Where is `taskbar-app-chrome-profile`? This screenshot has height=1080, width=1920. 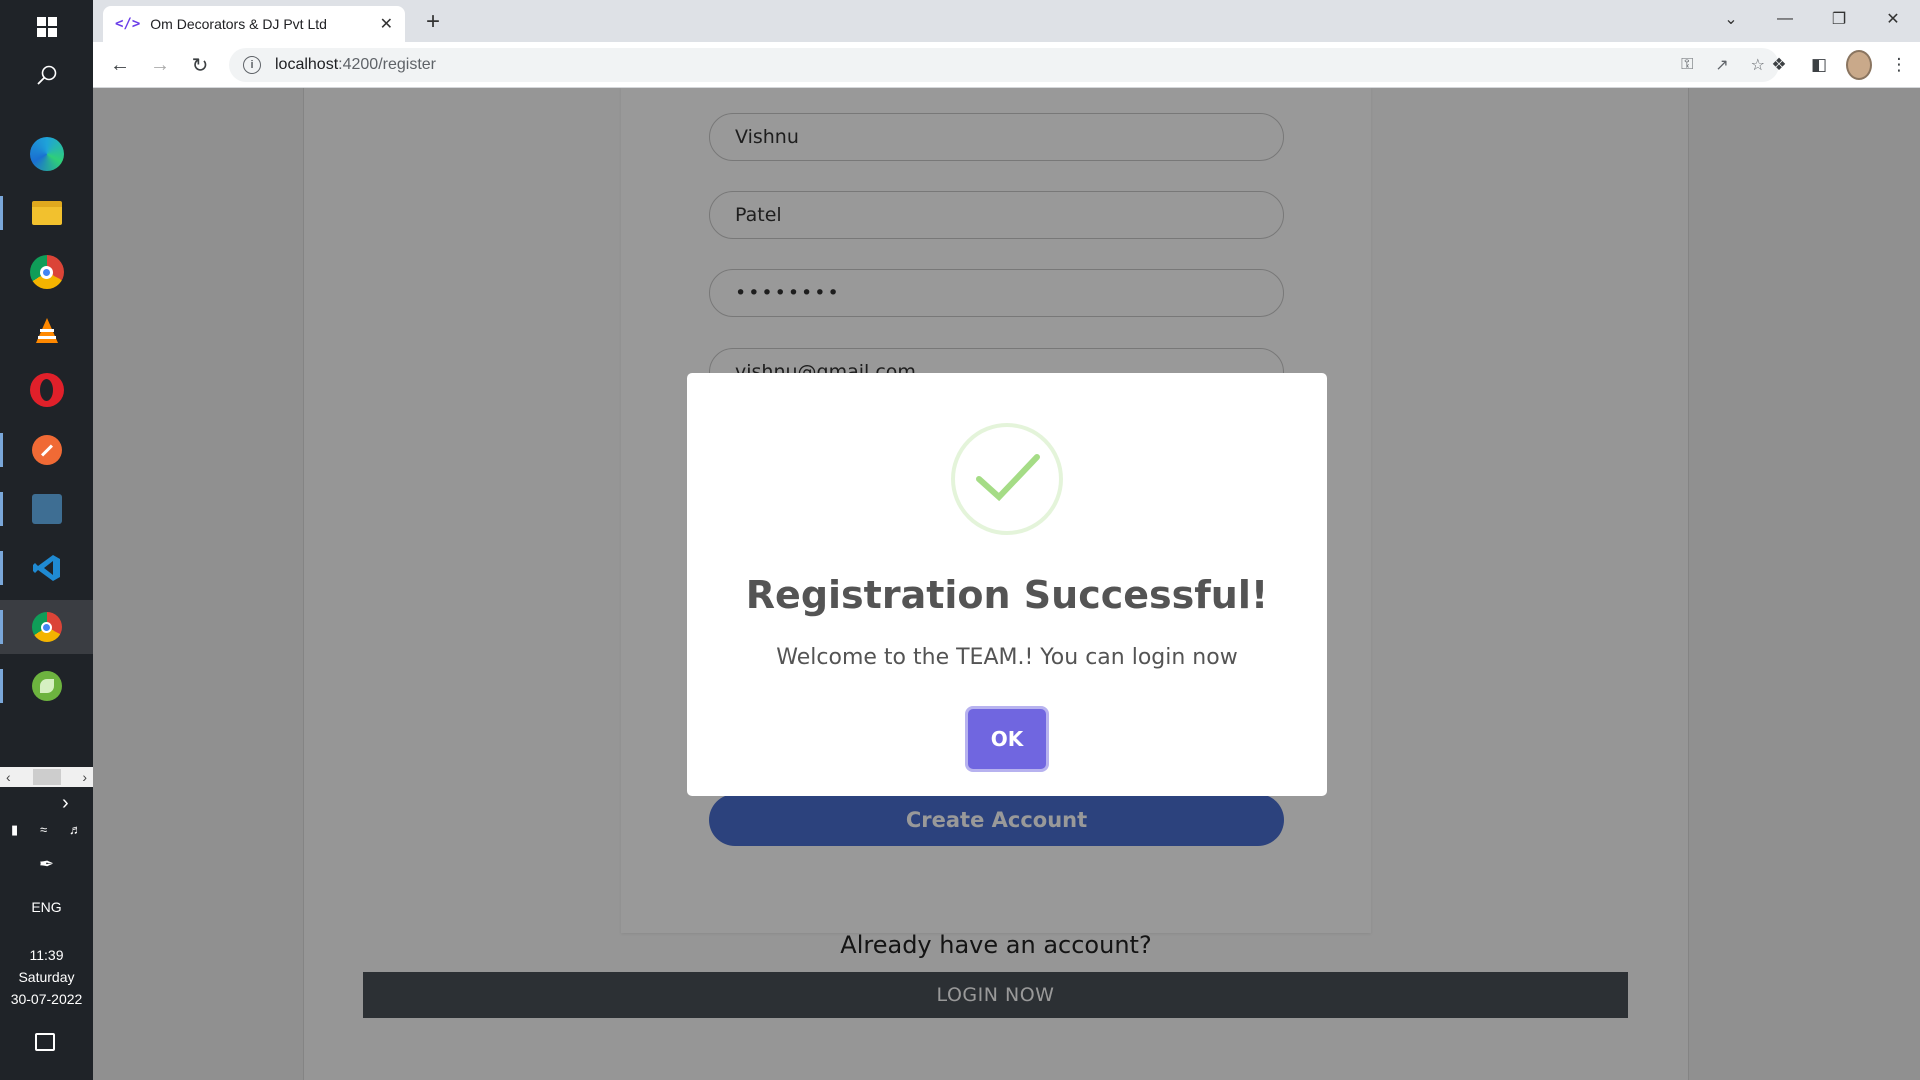
taskbar-app-chrome-profile is located at coordinates (46, 627).